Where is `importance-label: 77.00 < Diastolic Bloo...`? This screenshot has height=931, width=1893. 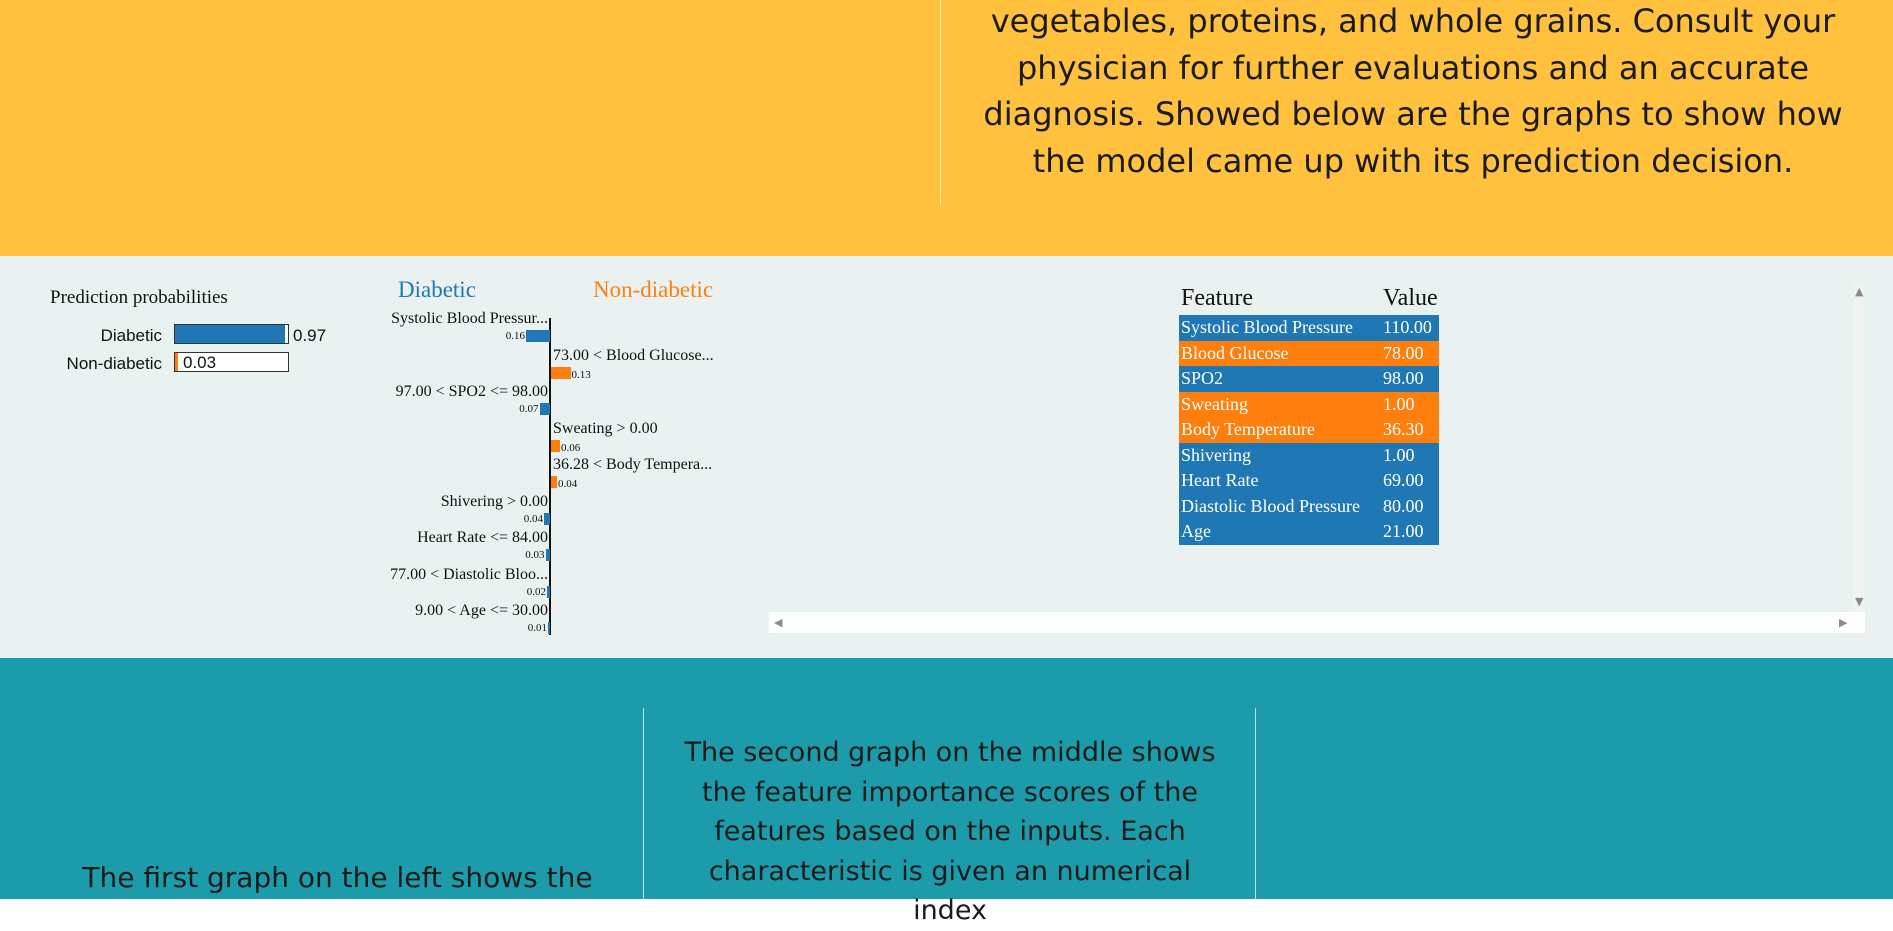
importance-label: 77.00 < Diastolic Bloo... is located at coordinates (469, 574).